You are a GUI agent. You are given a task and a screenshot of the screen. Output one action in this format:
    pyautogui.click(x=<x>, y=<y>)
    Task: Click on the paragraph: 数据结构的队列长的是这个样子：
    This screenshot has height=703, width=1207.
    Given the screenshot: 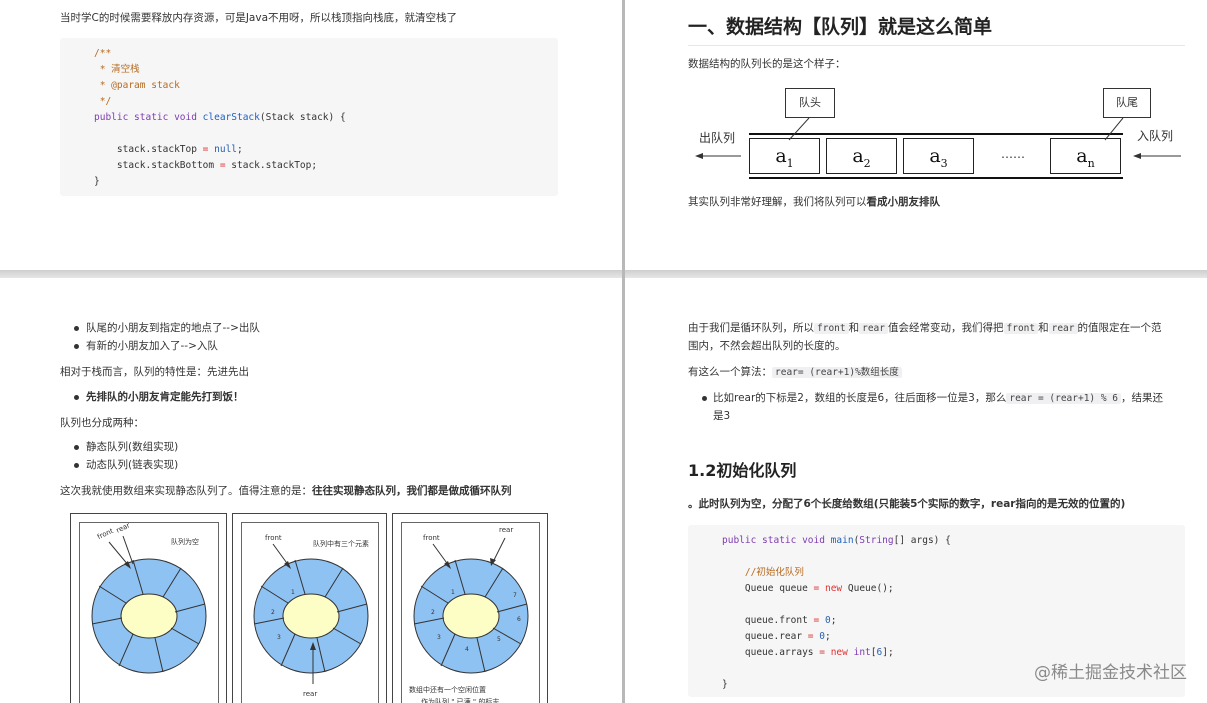 What is the action you would take?
    pyautogui.click(x=767, y=64)
    